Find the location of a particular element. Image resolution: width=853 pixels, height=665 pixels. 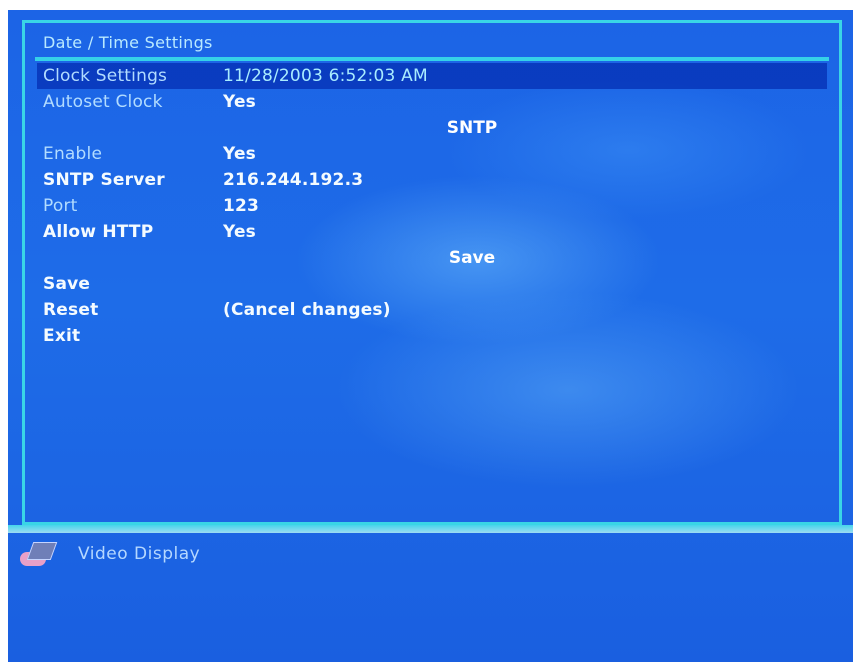

sntp-server-value: 216.244.192.3 is located at coordinates (293, 180).